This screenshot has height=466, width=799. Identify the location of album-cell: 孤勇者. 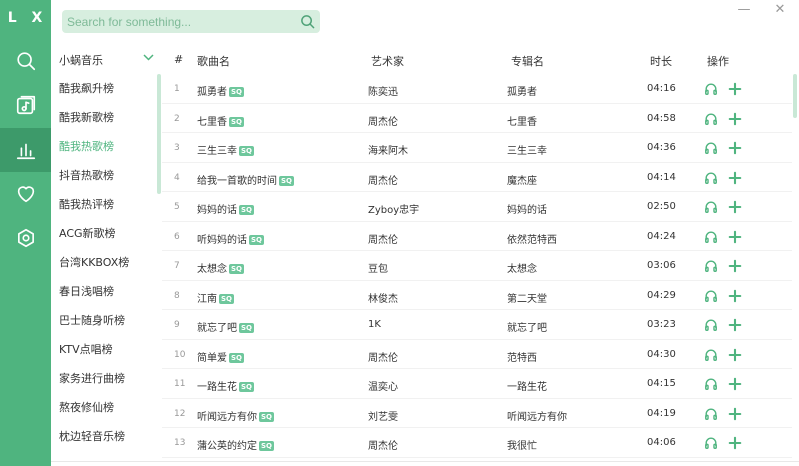
(522, 90).